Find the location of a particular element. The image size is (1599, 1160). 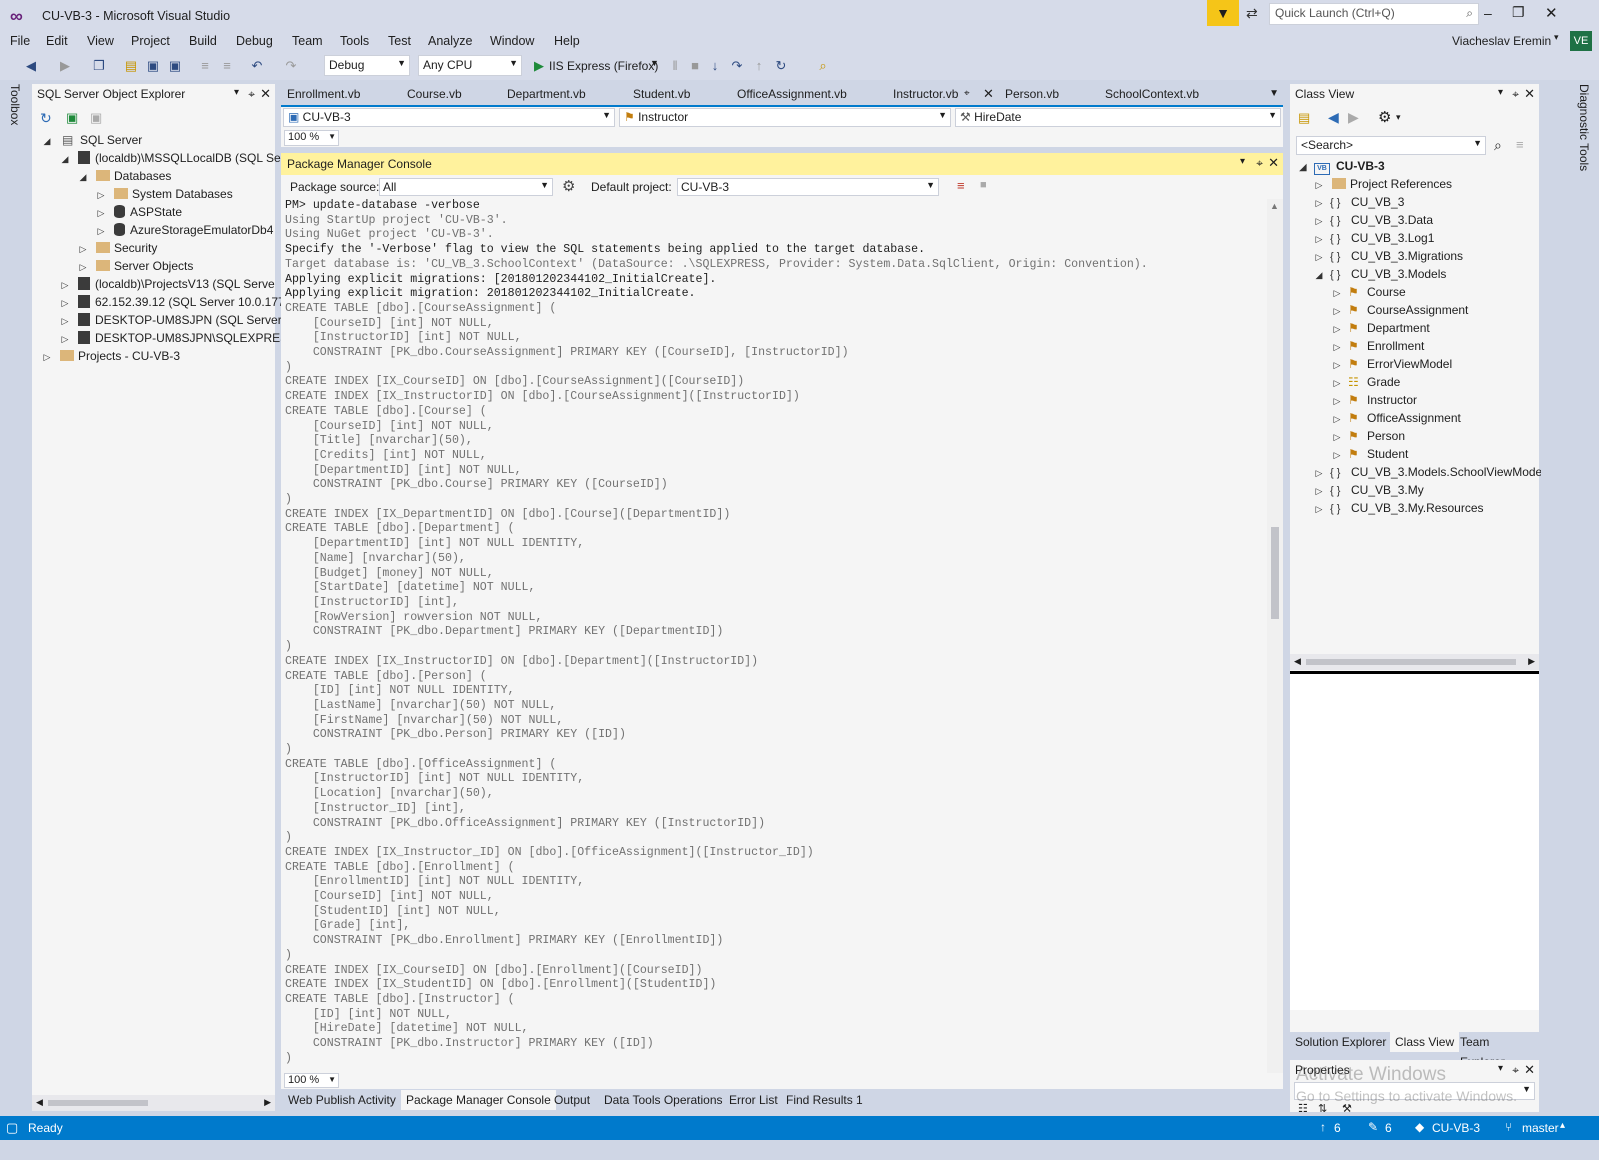

tree-item-ns-models: ◢ { } CU_VB_3.Models is located at coordinates (1379, 274).